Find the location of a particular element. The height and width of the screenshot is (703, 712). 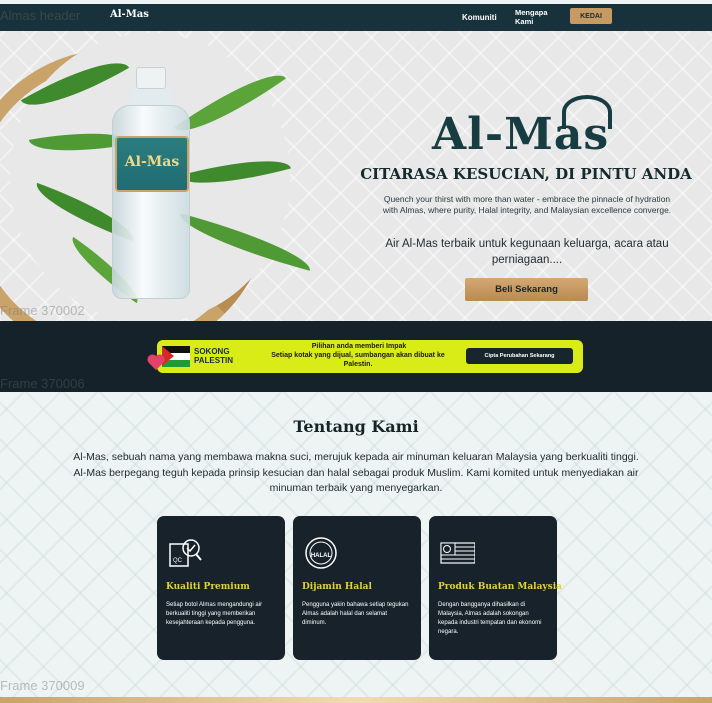

sokong-palestin-label: SOKONG PALESTIN is located at coordinates (213, 356).